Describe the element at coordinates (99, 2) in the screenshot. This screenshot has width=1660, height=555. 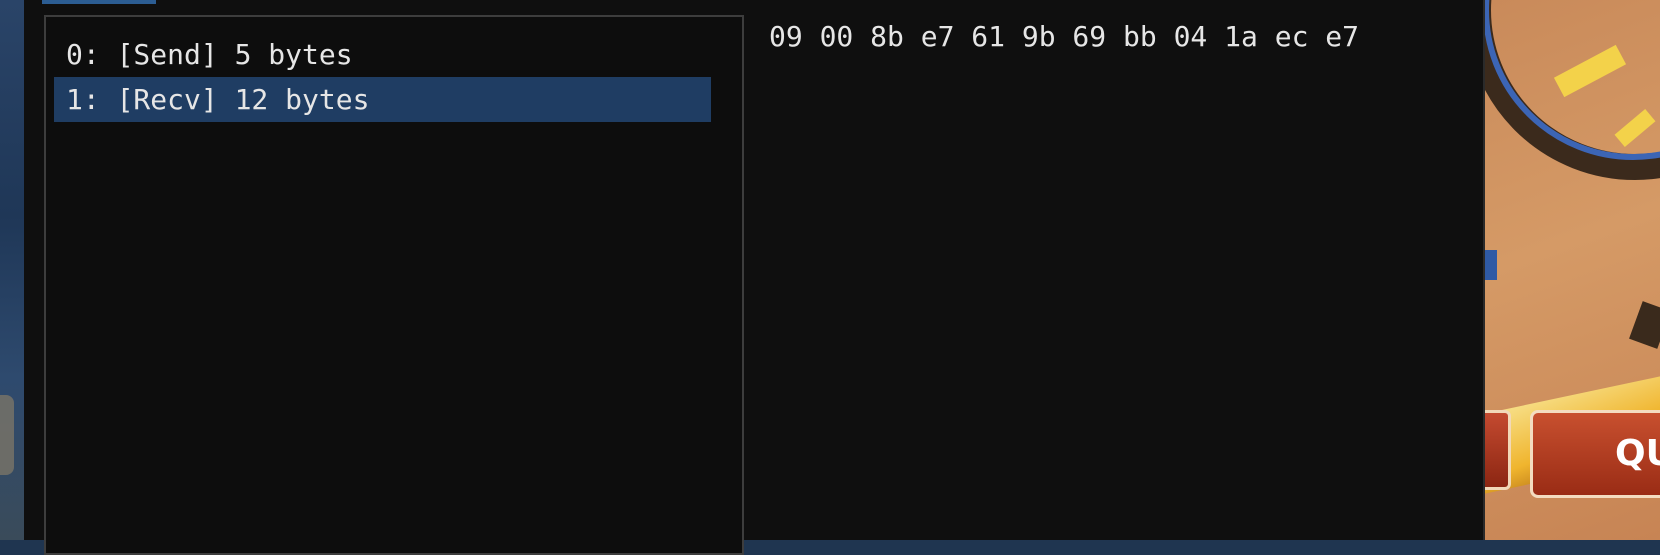
I see `active-tab-indicator` at that location.